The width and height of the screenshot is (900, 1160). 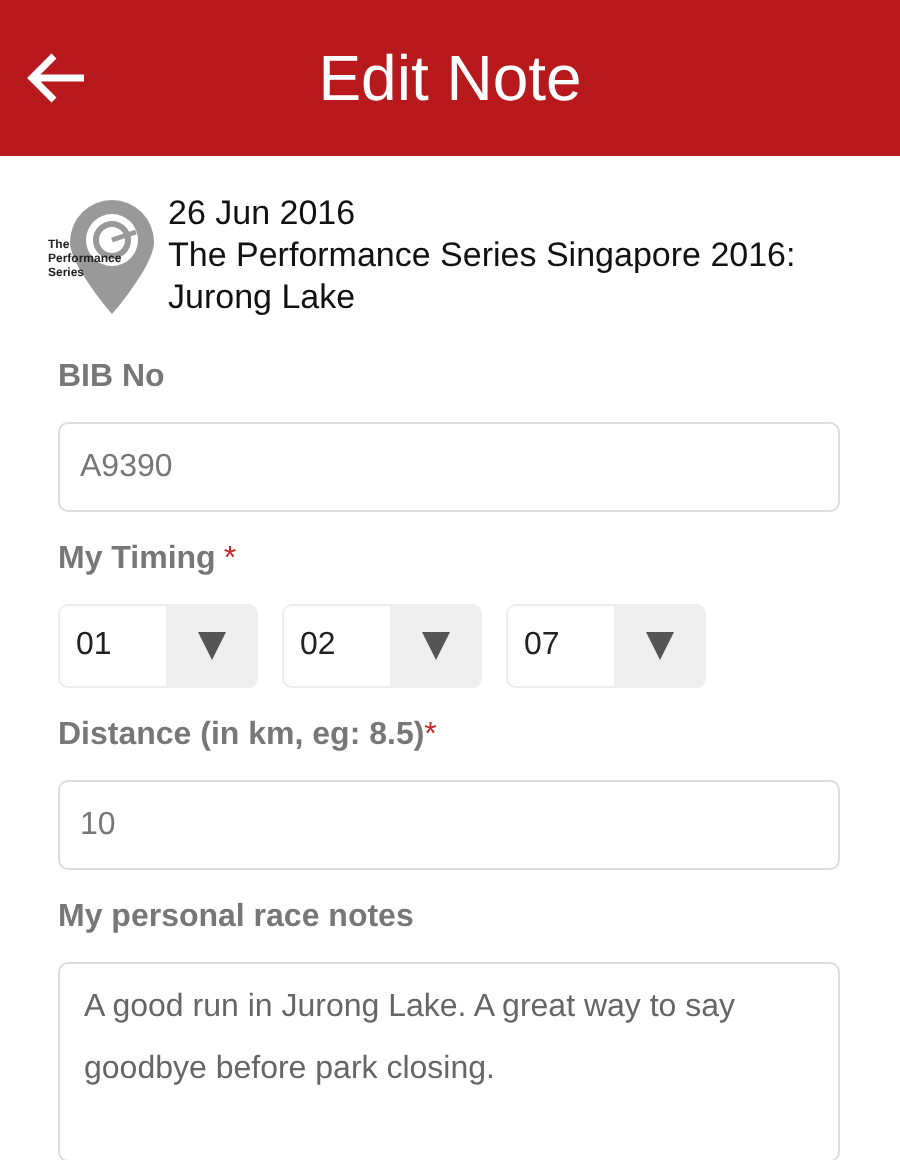 What do you see at coordinates (263, 213) in the screenshot?
I see `event-date: 26 Jun 2016` at bounding box center [263, 213].